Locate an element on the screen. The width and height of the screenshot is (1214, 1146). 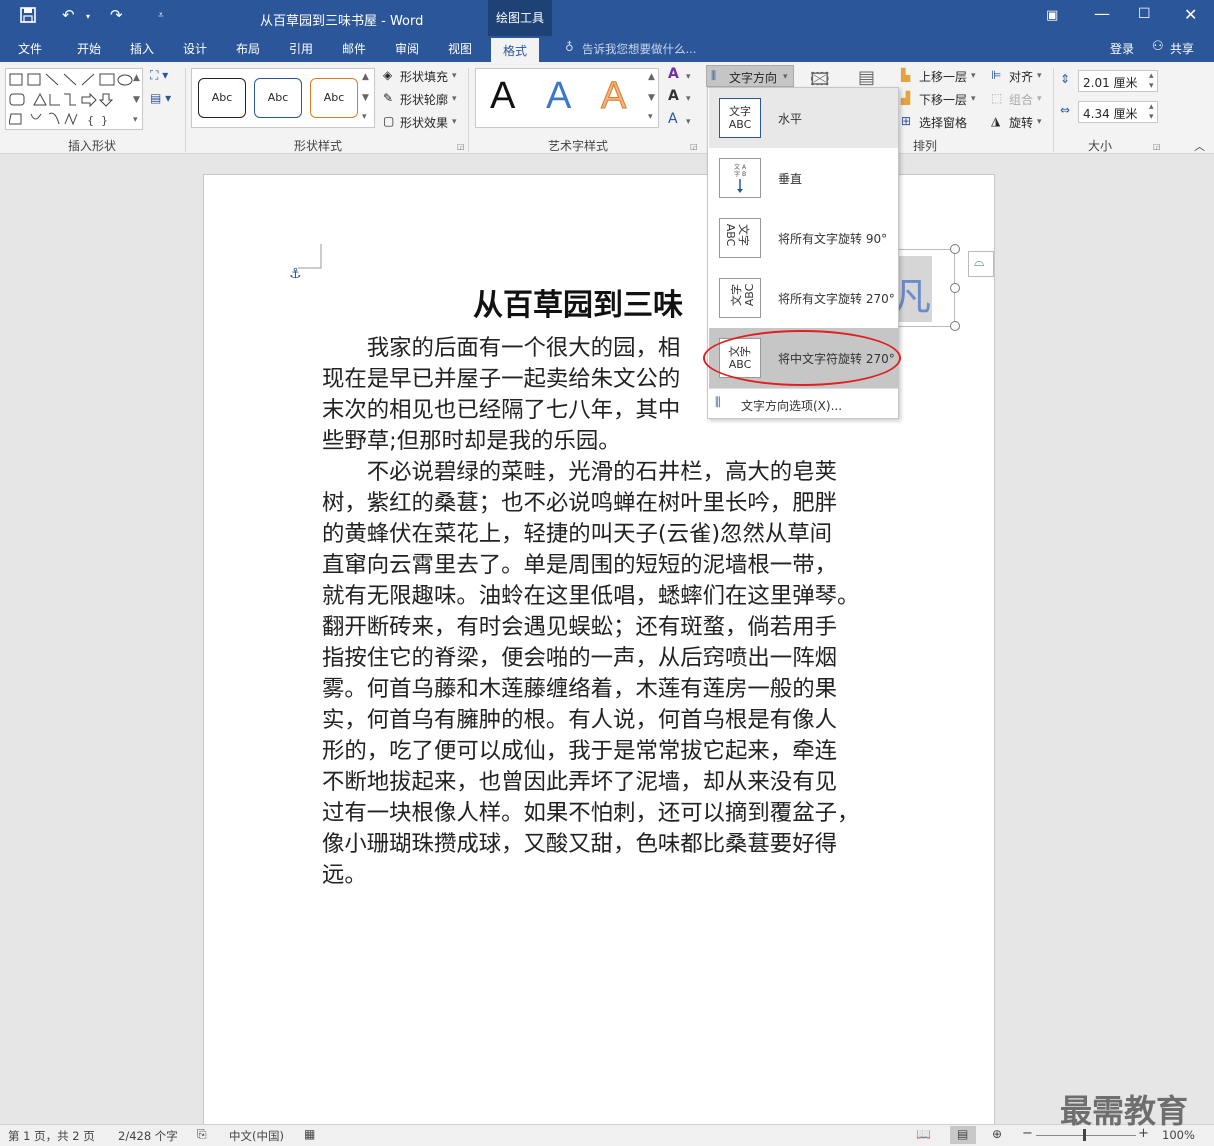
zoom-out-button: − is located at coordinates (1027, 1133).